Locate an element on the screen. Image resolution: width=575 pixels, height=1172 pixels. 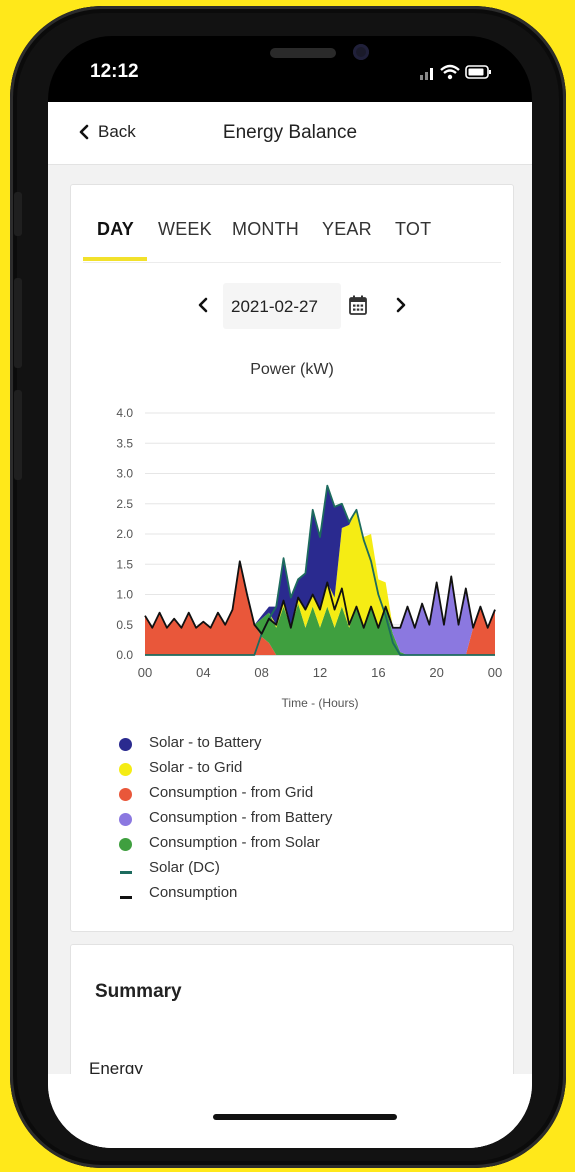
date-field: 2021-02-27 is located at coordinates (282, 306).